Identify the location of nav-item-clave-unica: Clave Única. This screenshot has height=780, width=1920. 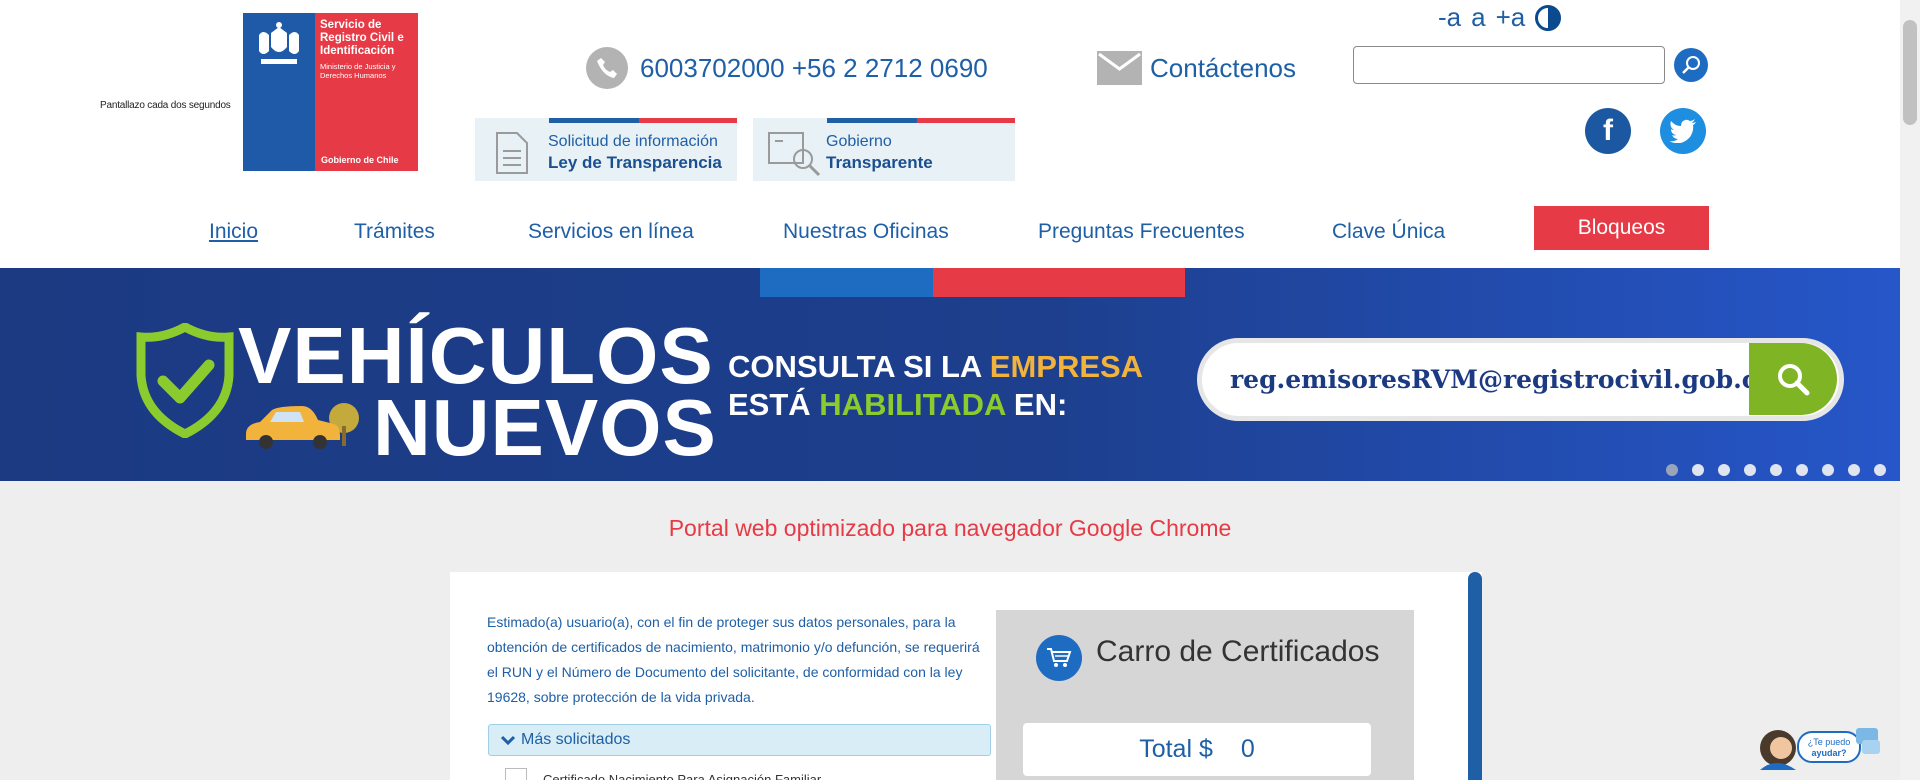
(1388, 232).